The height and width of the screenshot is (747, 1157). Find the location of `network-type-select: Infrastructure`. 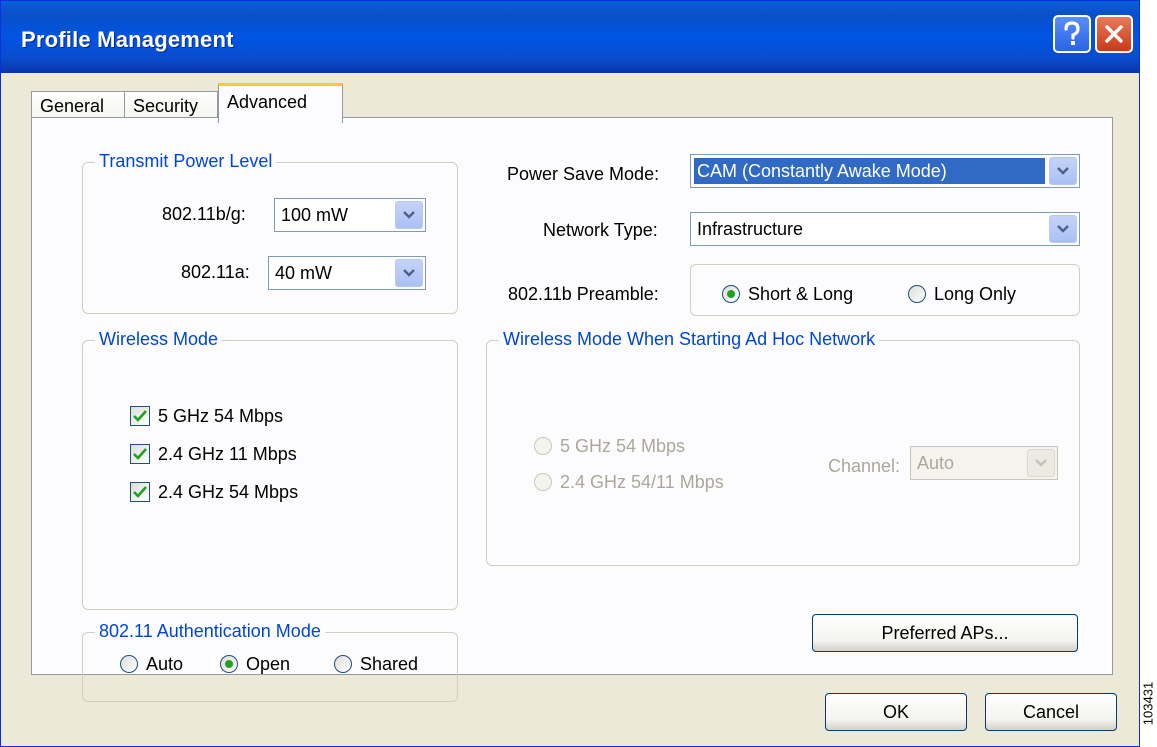

network-type-select: Infrastructure is located at coordinates (885, 229).